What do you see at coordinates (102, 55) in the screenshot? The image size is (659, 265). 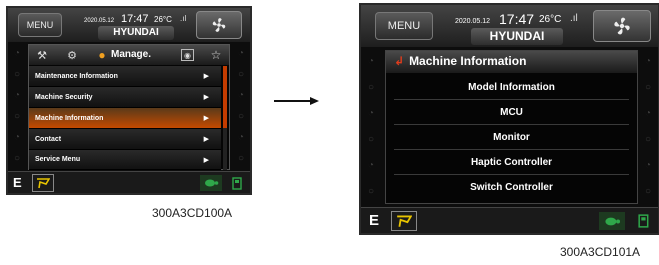 I see `user-icon: ●` at bounding box center [102, 55].